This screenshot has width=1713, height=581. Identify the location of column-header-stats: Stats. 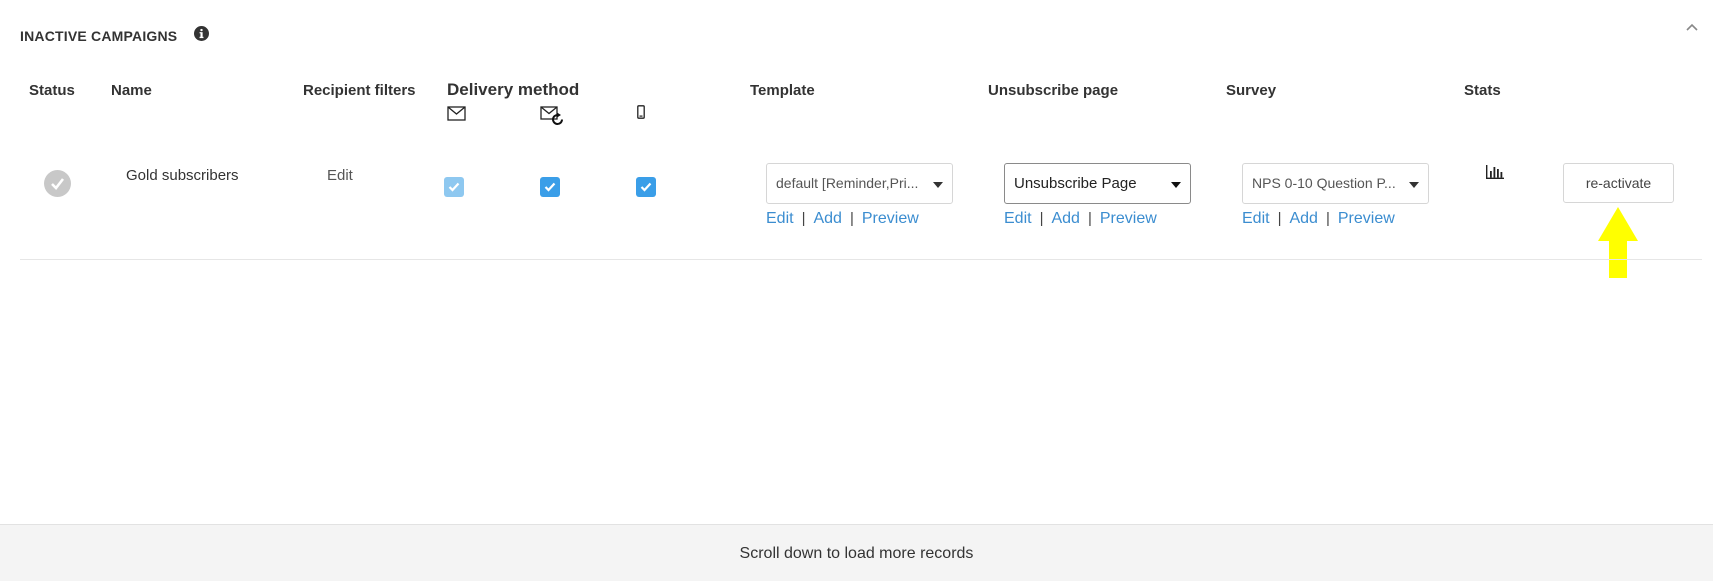
(1482, 90).